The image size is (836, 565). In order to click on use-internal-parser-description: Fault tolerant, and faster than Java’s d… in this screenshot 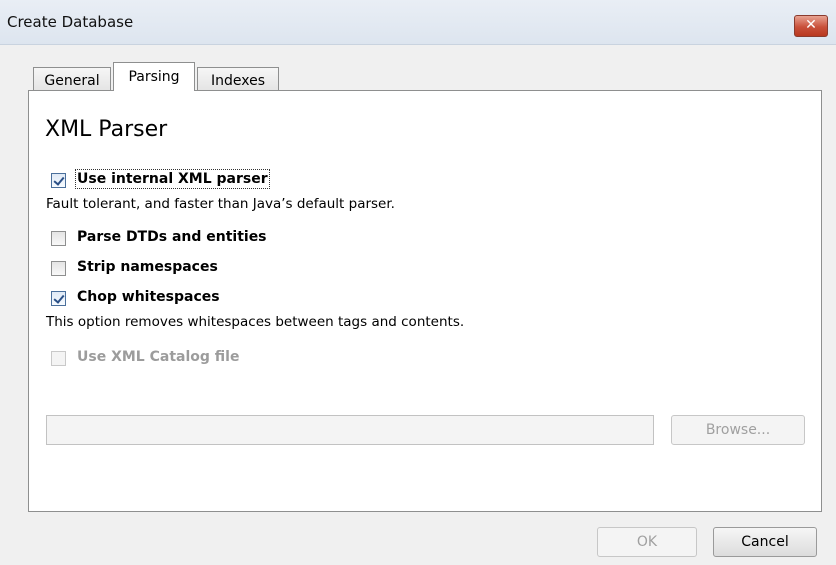, I will do `click(220, 204)`.